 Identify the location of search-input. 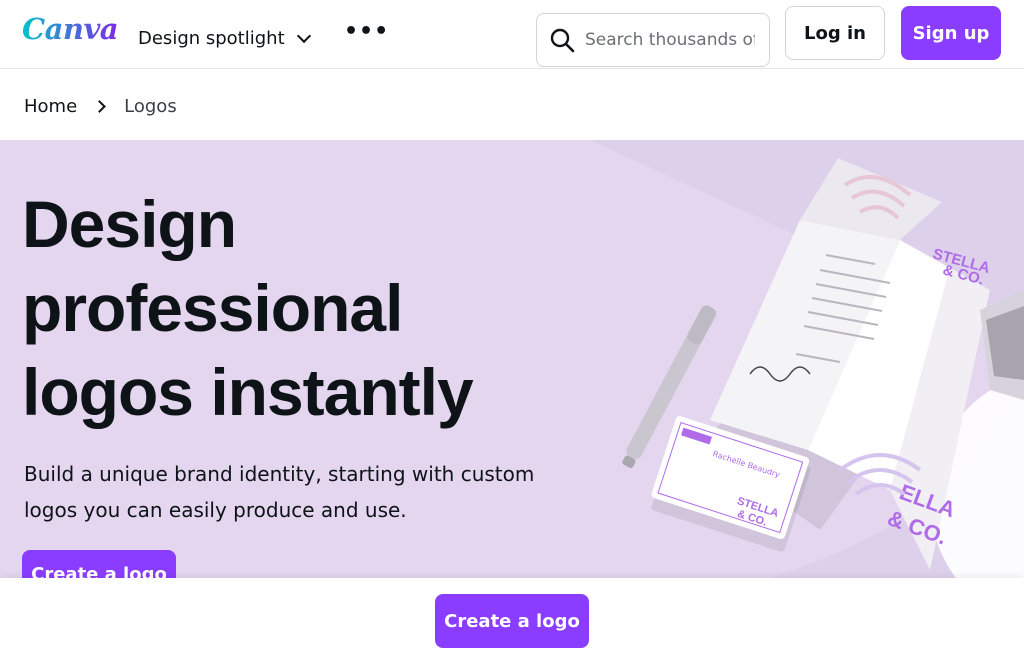
(670, 40).